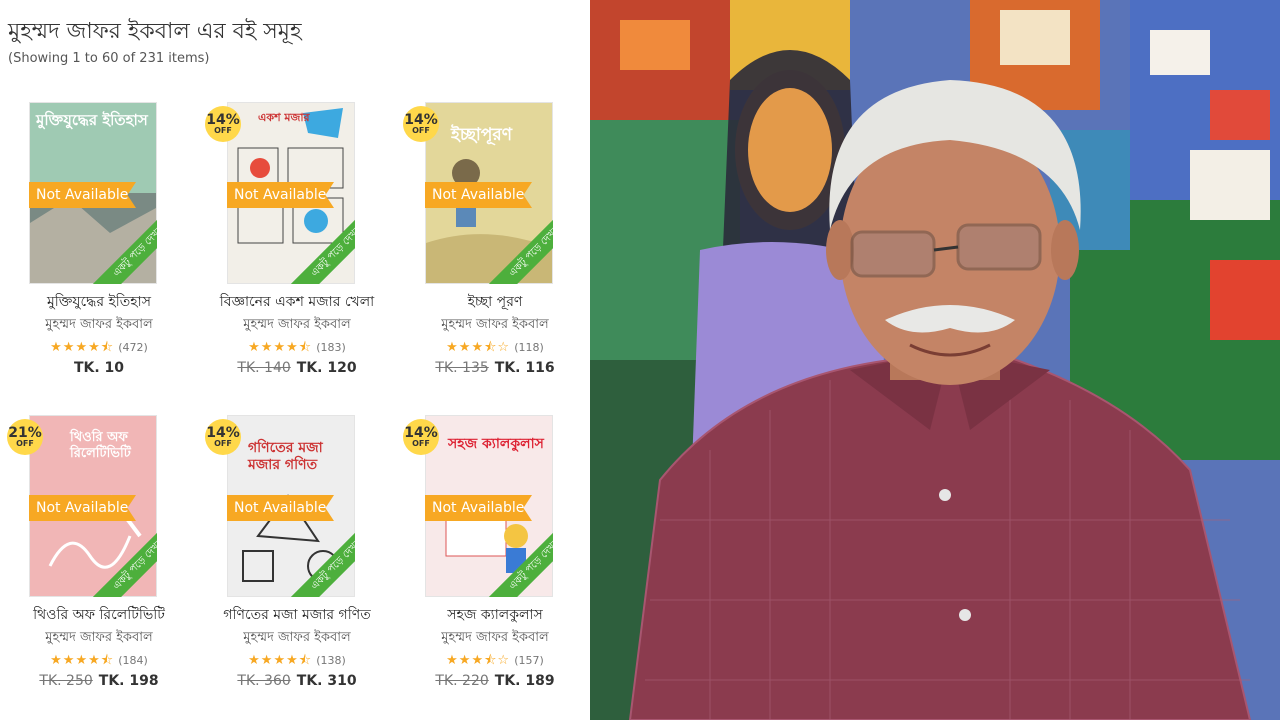 This screenshot has width=1280, height=720. Describe the element at coordinates (133, 660) in the screenshot. I see `rating-count: (184)` at that location.